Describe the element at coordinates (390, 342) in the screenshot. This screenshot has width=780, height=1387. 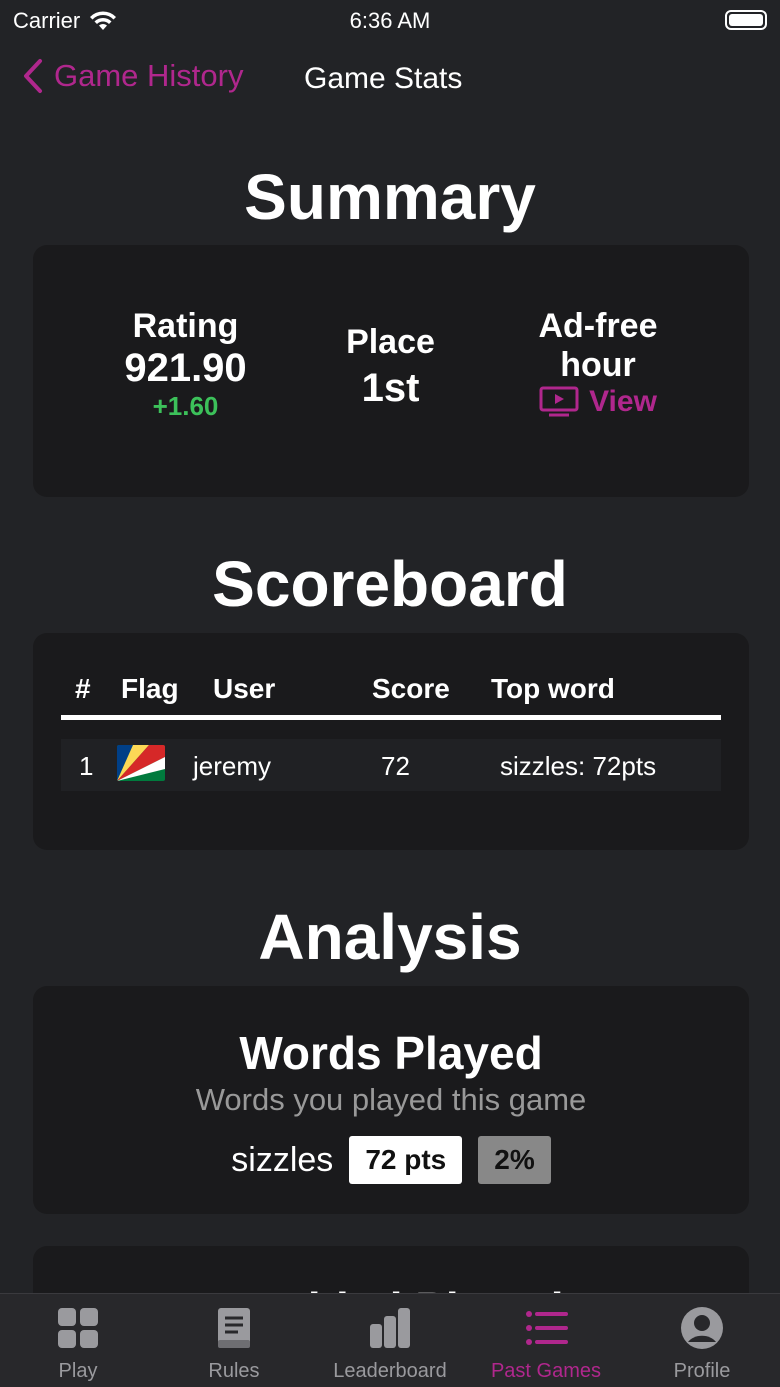
I see `place-label: Place` at that location.